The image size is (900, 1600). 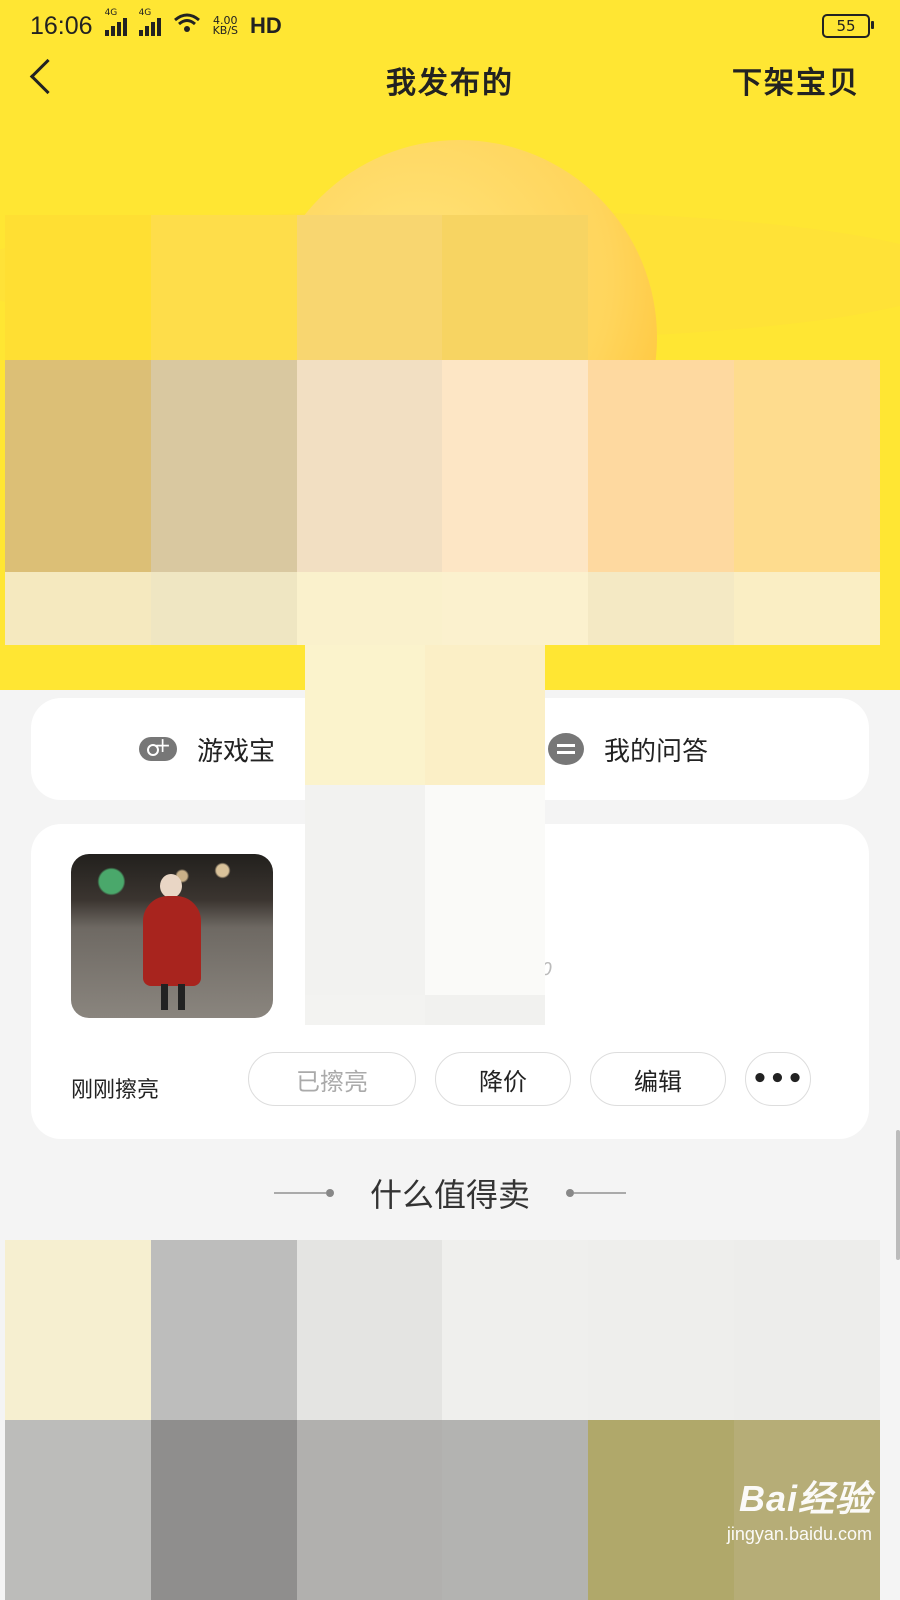 What do you see at coordinates (656, 751) in the screenshot?
I see `shortcut-label: 我的问答` at bounding box center [656, 751].